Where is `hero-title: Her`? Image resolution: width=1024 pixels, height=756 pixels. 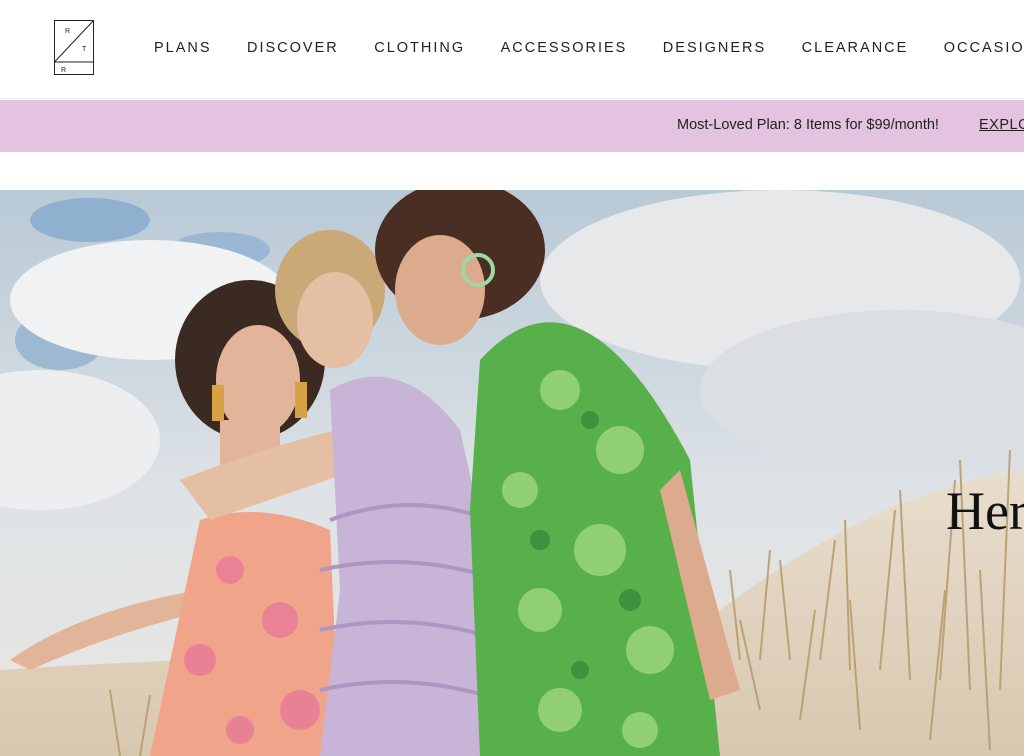 hero-title: Her is located at coordinates (985, 511).